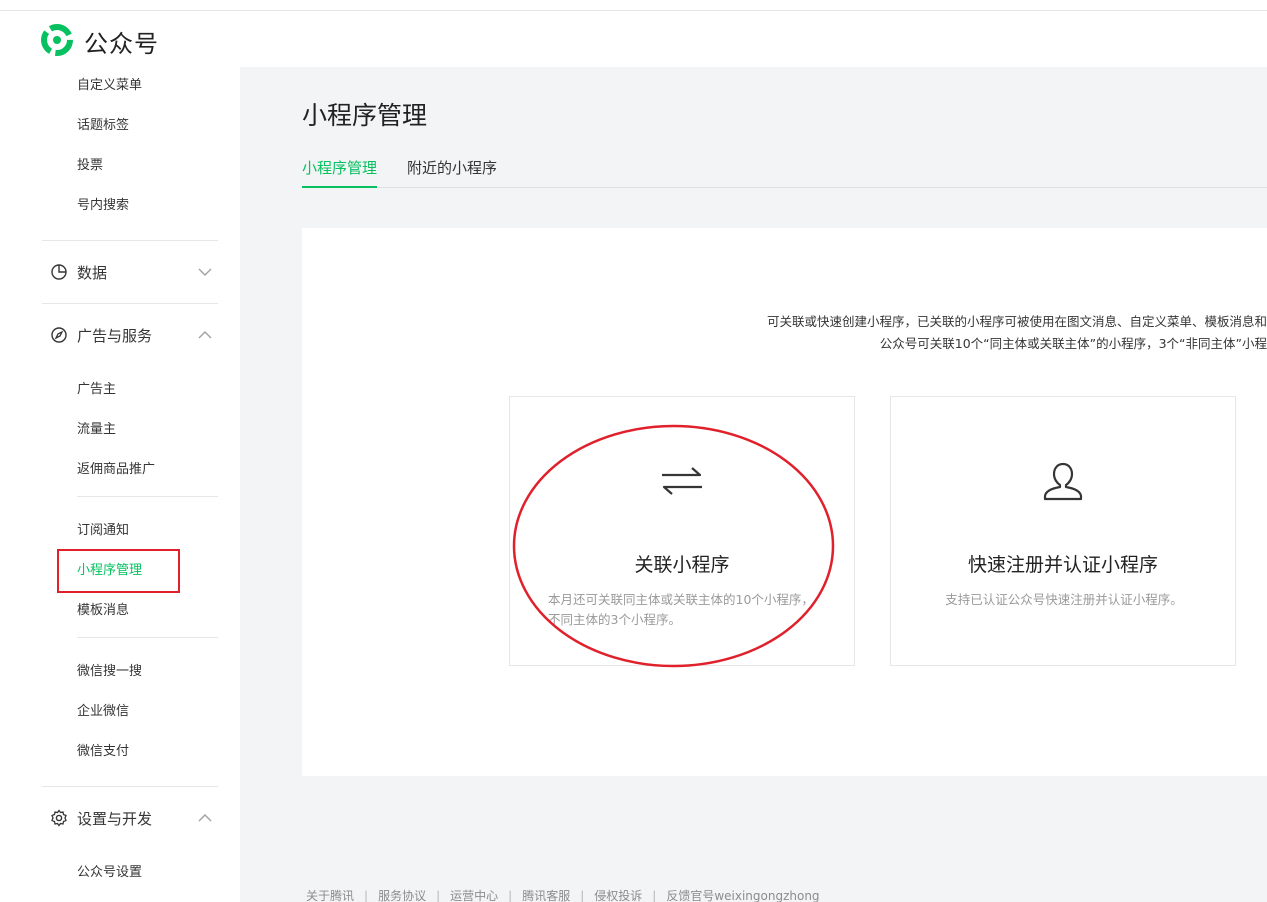 The width and height of the screenshot is (1267, 902). Describe the element at coordinates (784, 171) in the screenshot. I see `tab-bar: 小程序管理 附近的小程序` at that location.